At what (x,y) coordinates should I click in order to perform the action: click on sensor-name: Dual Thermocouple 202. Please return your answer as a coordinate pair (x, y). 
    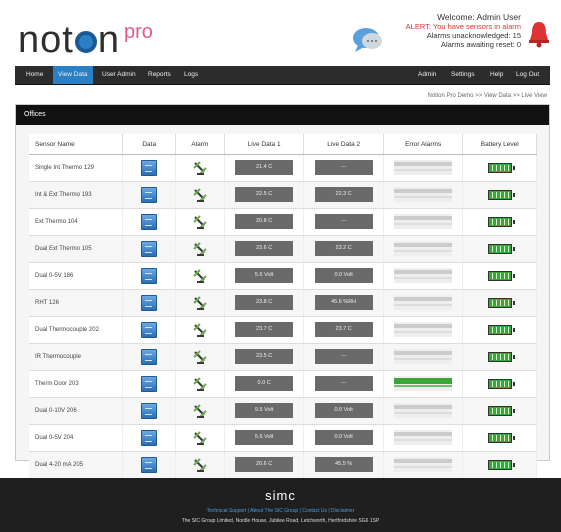
    Looking at the image, I should click on (76, 330).